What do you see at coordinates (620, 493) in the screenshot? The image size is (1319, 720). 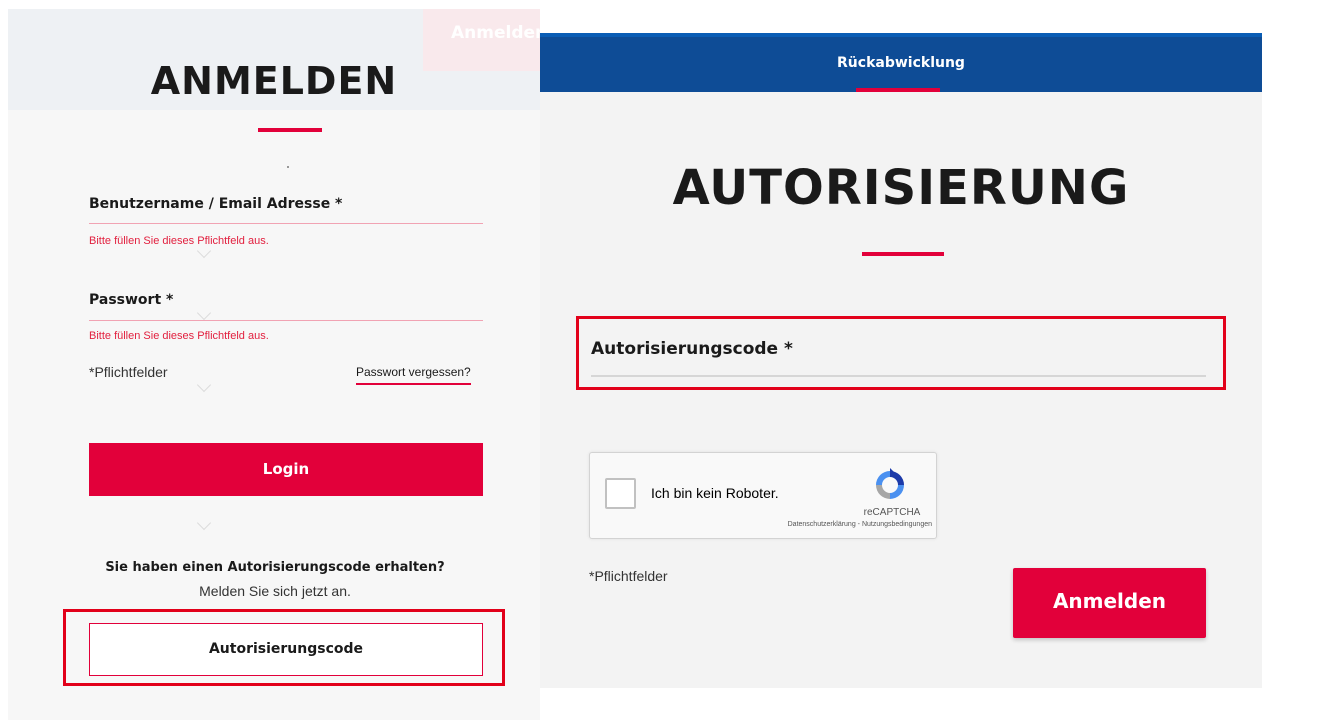 I see `recaptcha-checkbox` at bounding box center [620, 493].